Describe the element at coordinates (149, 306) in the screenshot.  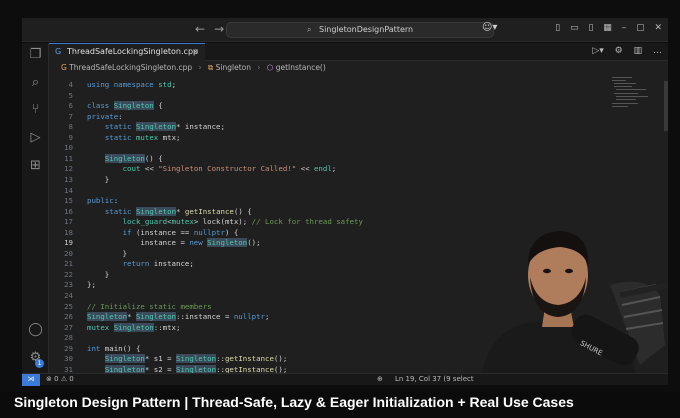
I see `code-text: // Initialize static members` at that location.